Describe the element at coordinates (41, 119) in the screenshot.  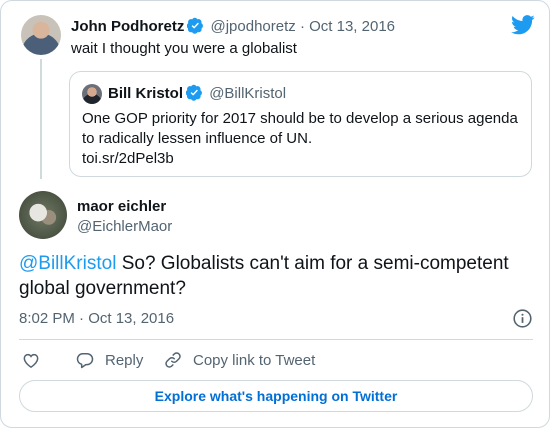
I see `thread-connector-line` at that location.